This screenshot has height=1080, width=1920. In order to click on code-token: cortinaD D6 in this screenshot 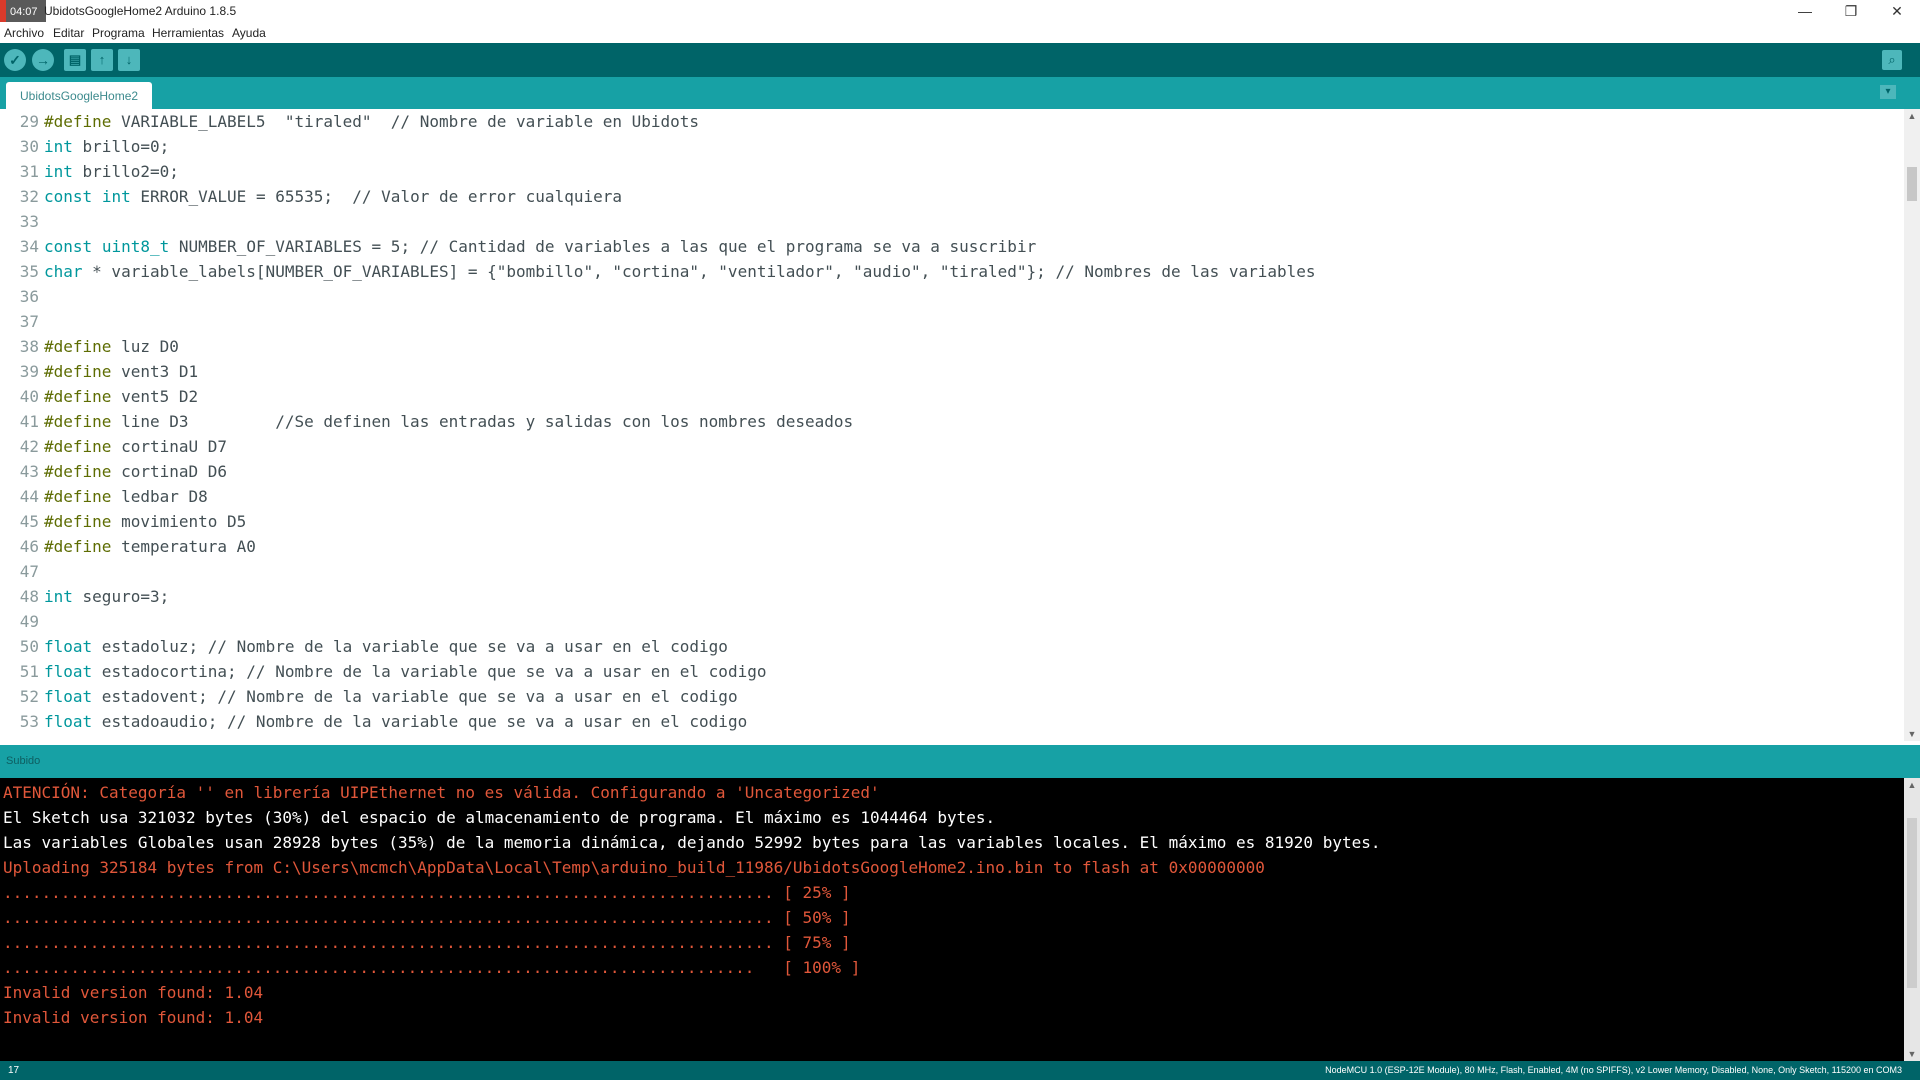, I will do `click(169, 471)`.